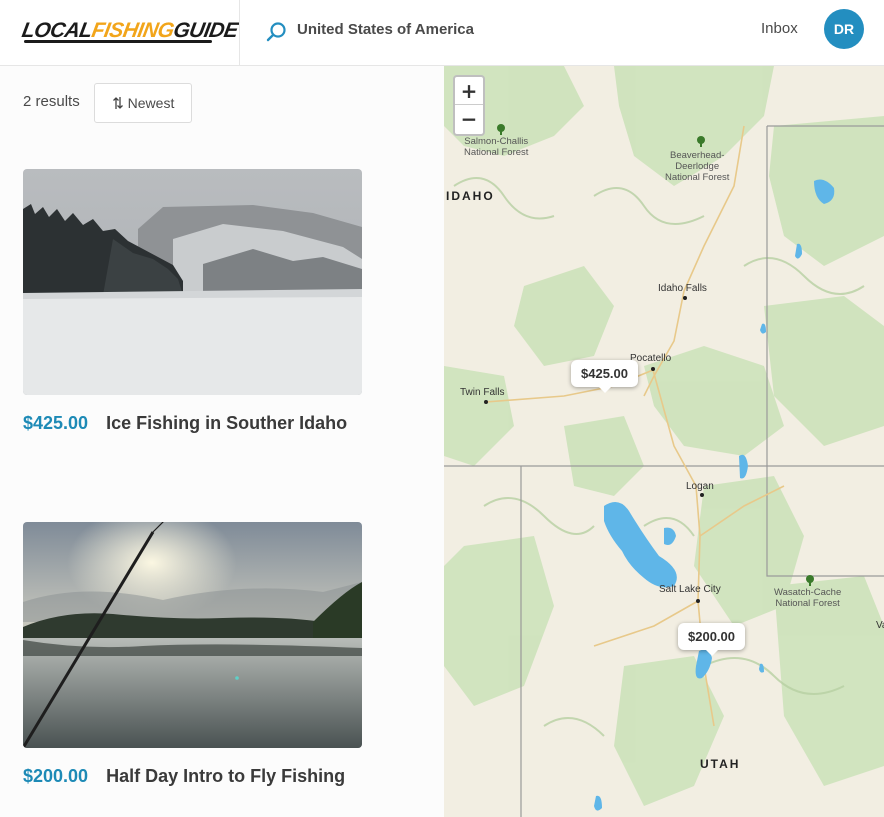 The height and width of the screenshot is (817, 884). What do you see at coordinates (711, 639) in the screenshot?
I see `map-price-marker: $200.00` at bounding box center [711, 639].